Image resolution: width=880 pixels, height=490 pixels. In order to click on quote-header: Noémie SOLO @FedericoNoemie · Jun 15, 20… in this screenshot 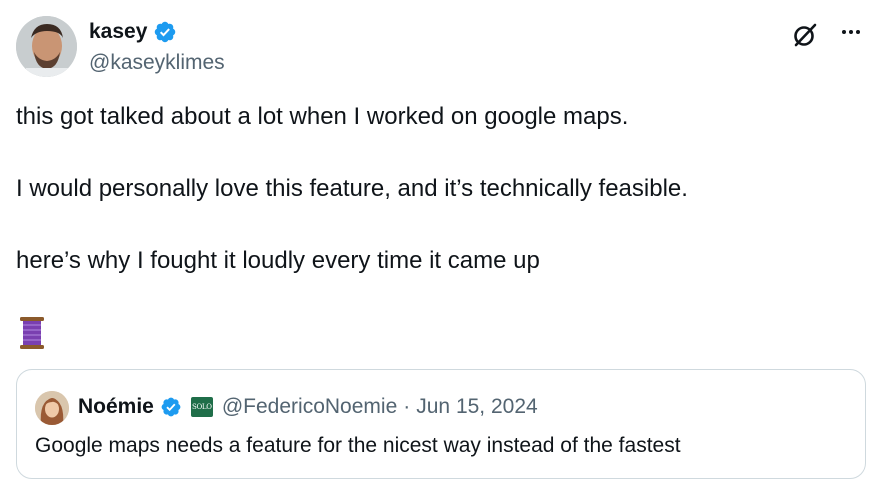, I will do `click(308, 407)`.